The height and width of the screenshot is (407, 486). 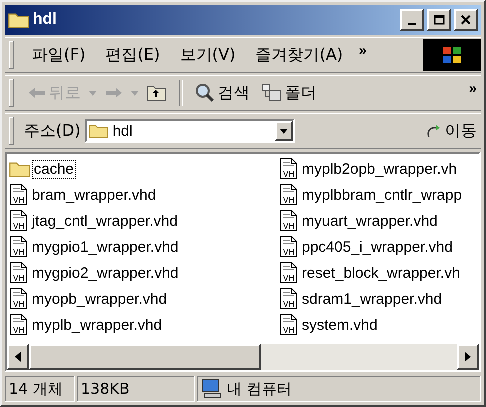 I want to click on file-name: ppc405_i_wrapper.vhd, so click(x=377, y=247).